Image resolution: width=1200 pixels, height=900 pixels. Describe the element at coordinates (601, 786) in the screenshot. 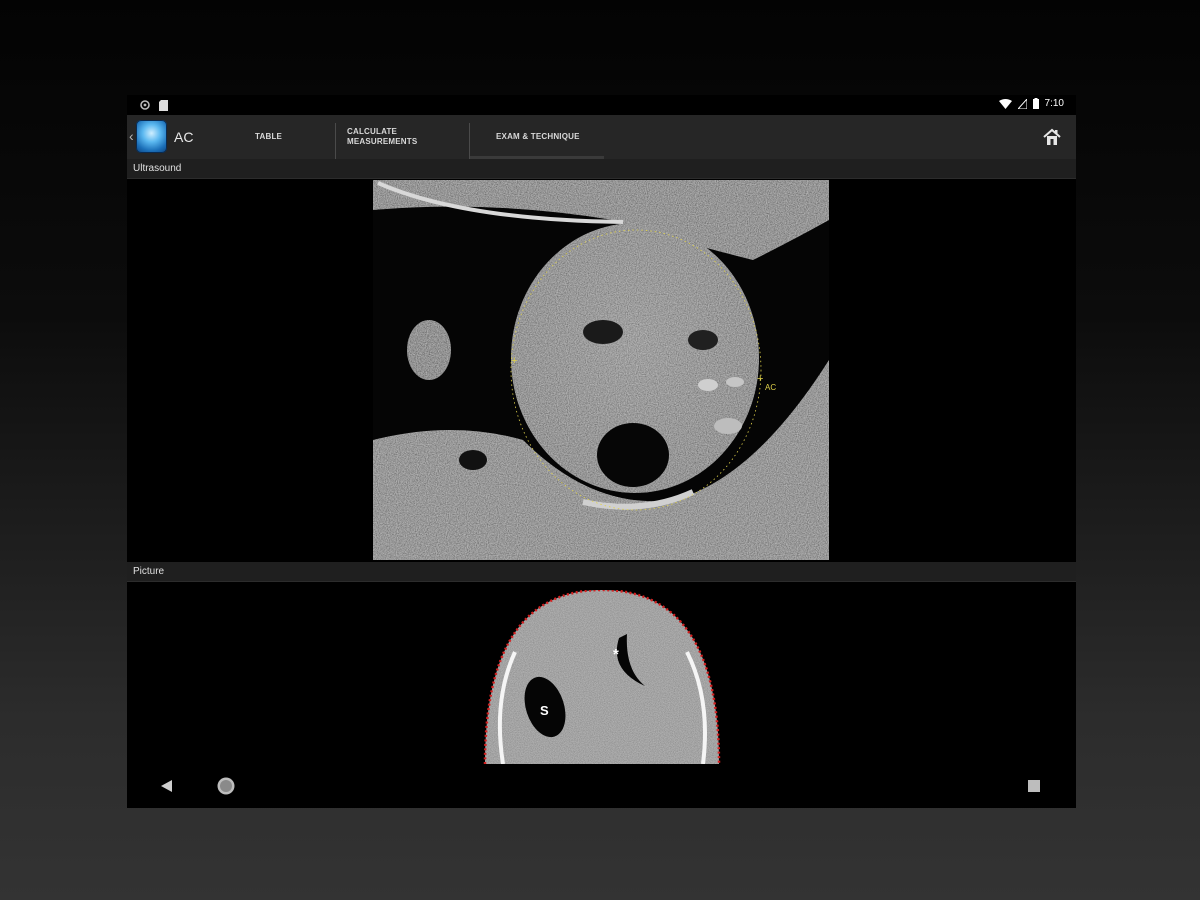

I see `system-nav-bar` at that location.